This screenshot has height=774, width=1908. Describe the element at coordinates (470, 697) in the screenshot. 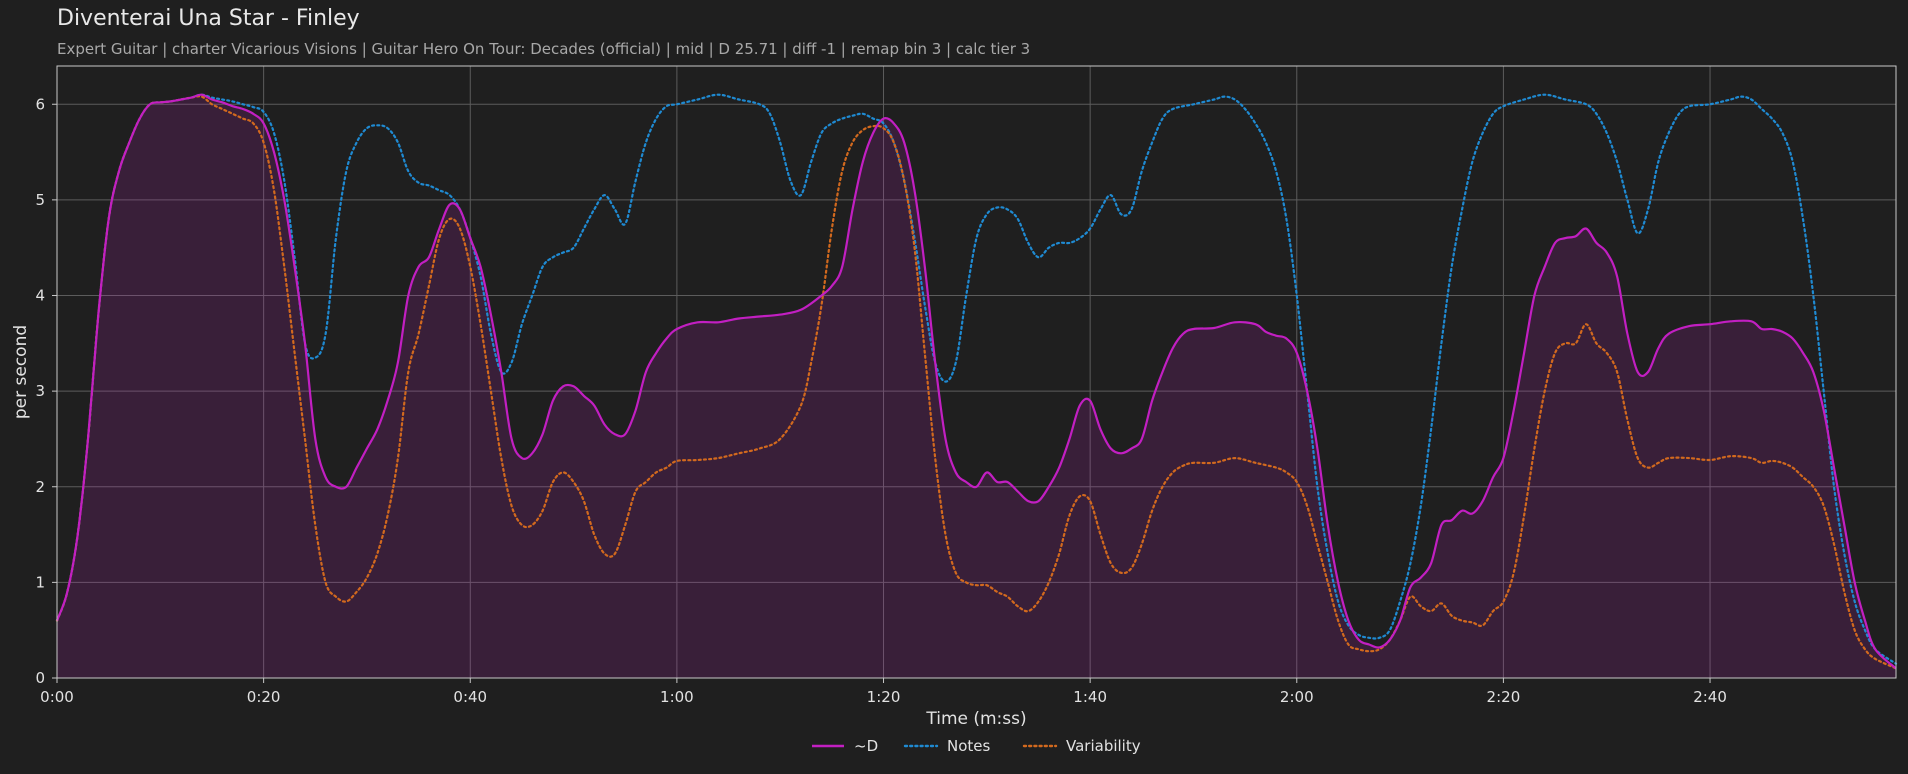

I see `x-tick-label: 0:40` at that location.